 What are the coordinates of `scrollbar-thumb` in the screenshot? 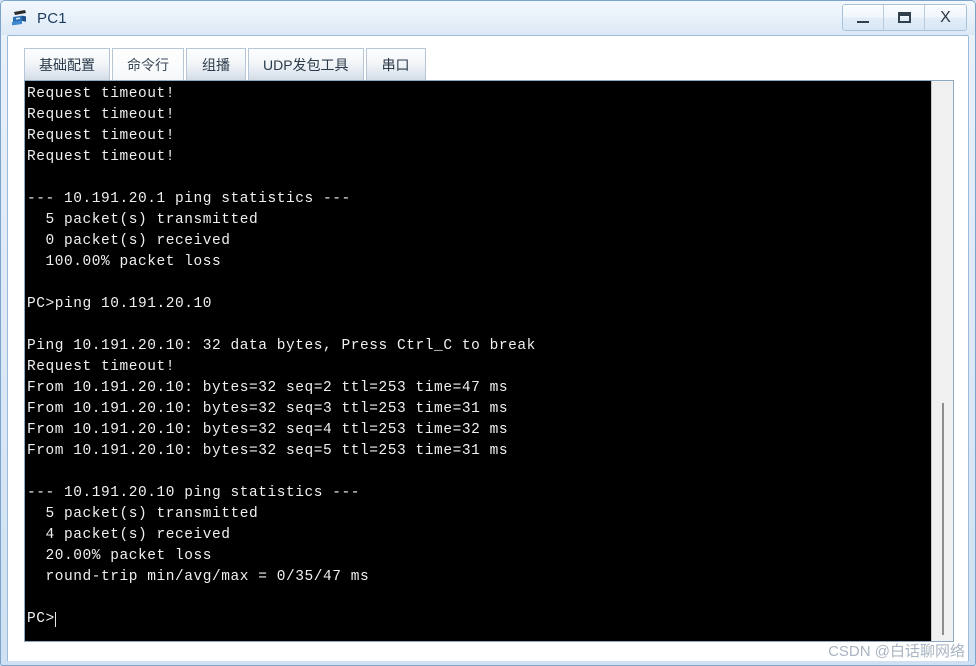 It's located at (943, 519).